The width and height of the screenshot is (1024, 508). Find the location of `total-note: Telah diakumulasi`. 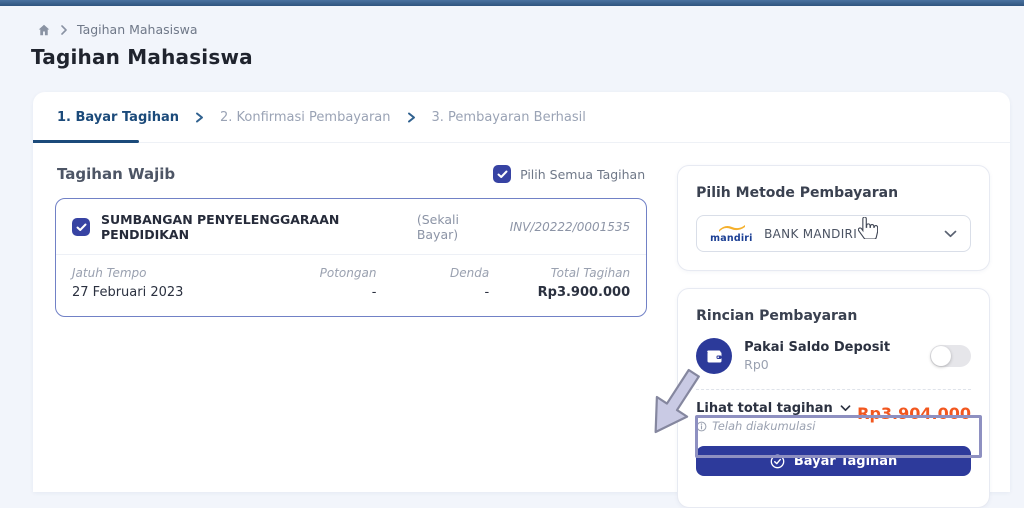

total-note: Telah diakumulasi is located at coordinates (773, 426).